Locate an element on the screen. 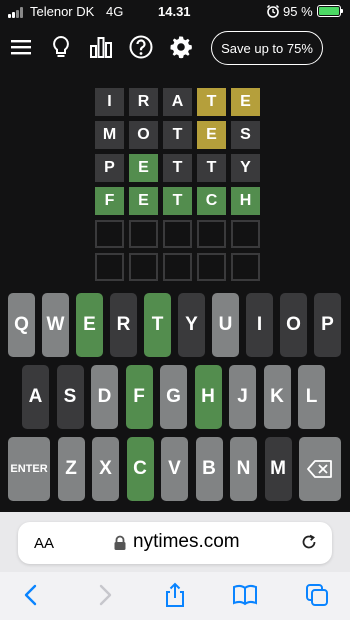  key-q: Q is located at coordinates (21, 325).